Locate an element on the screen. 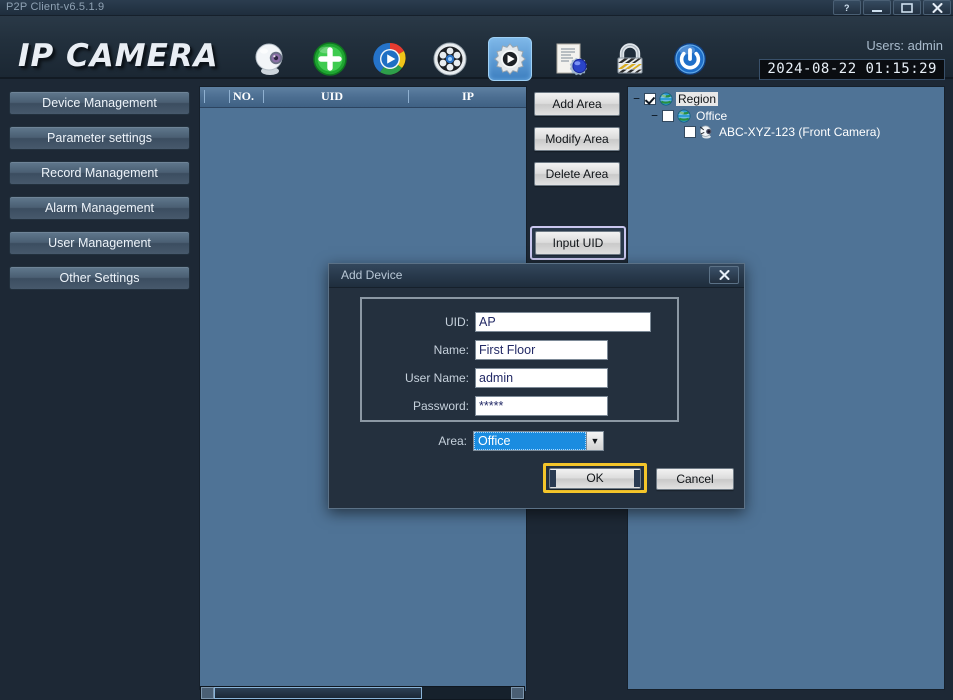 This screenshot has width=953, height=700. password-field-row: Password: is located at coordinates (519, 406).